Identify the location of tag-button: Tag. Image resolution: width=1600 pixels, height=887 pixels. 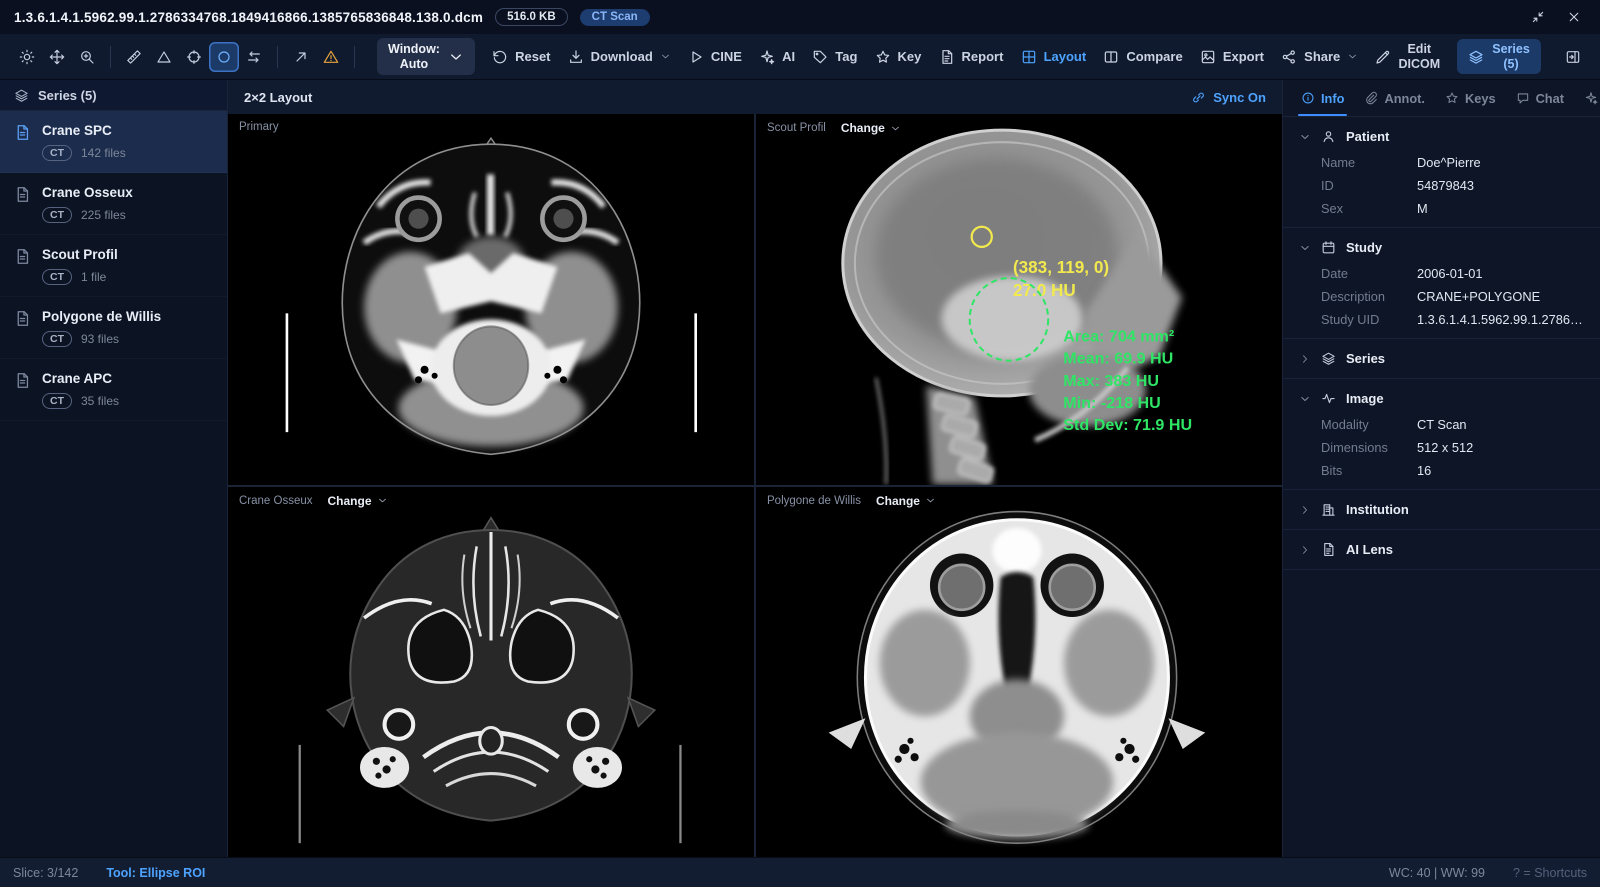
(834, 57).